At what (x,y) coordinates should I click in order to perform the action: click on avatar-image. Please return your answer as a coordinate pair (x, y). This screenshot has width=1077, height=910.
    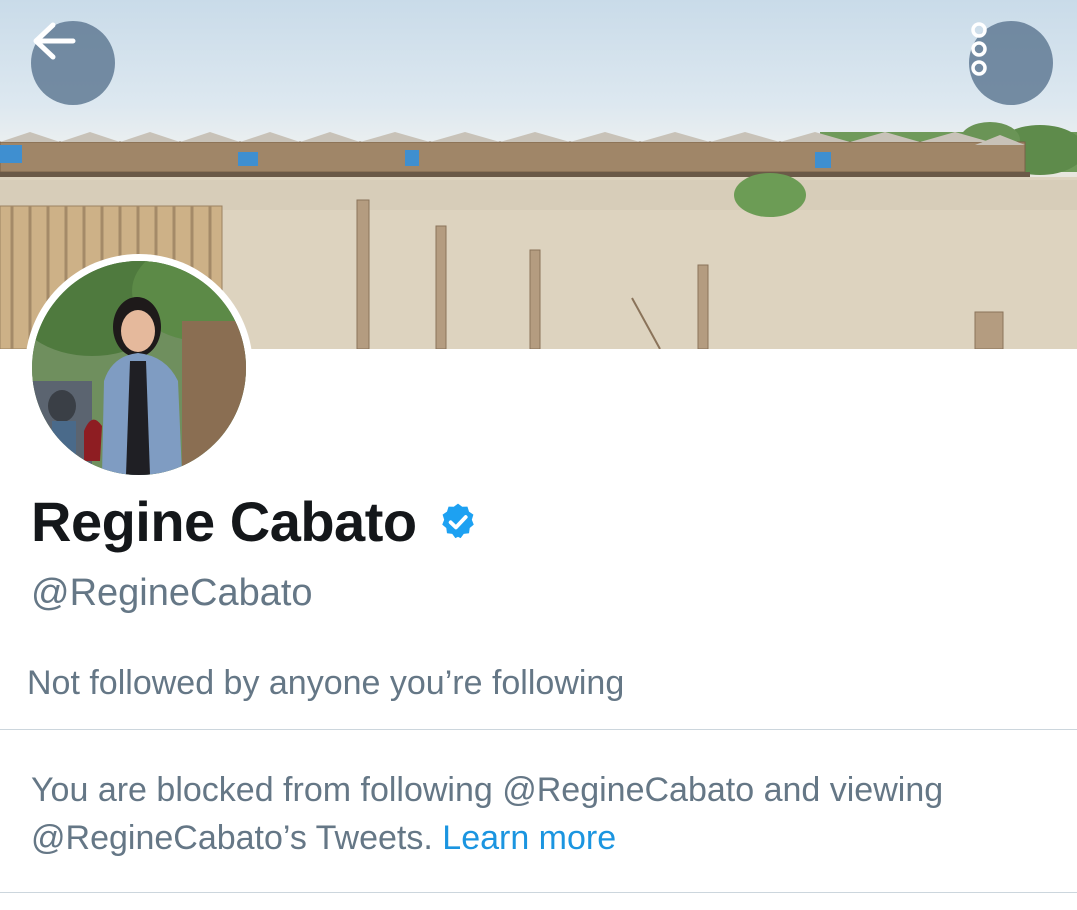
    Looking at the image, I should click on (139, 368).